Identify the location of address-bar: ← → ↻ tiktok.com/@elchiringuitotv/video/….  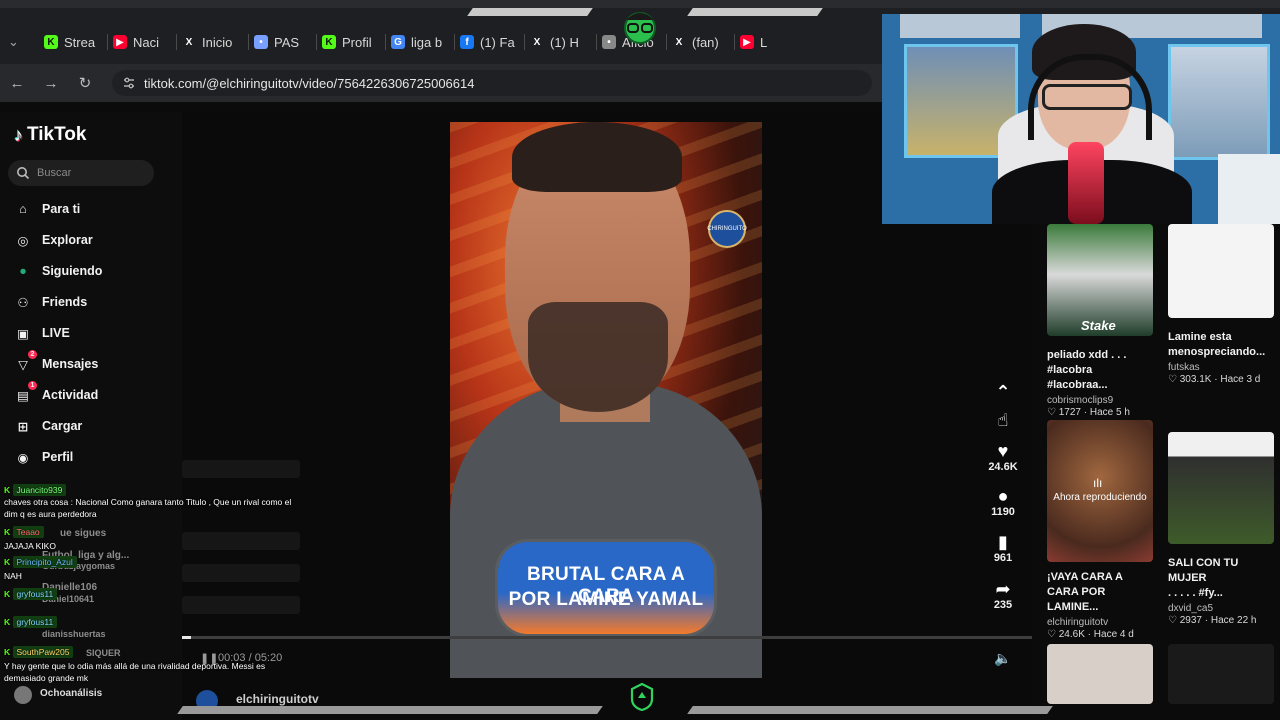
(441, 83).